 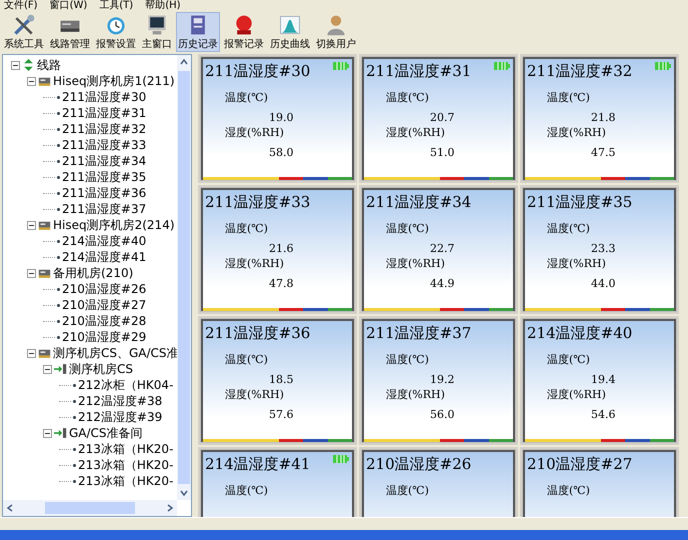 I want to click on toolbar-button: 切换用户, so click(x=336, y=32).